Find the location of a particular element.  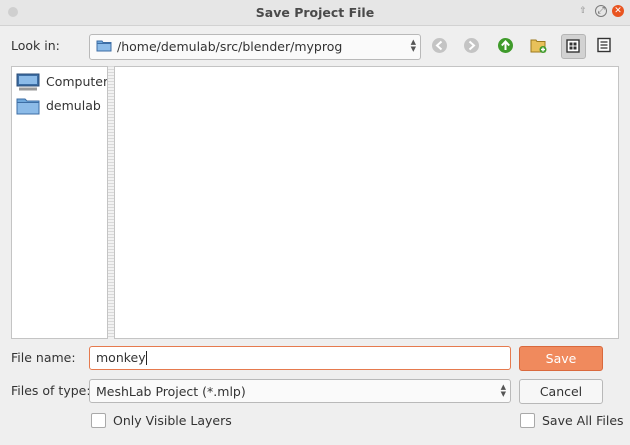

filetype-value: MeshLab Project (*.mlp) is located at coordinates (171, 391).